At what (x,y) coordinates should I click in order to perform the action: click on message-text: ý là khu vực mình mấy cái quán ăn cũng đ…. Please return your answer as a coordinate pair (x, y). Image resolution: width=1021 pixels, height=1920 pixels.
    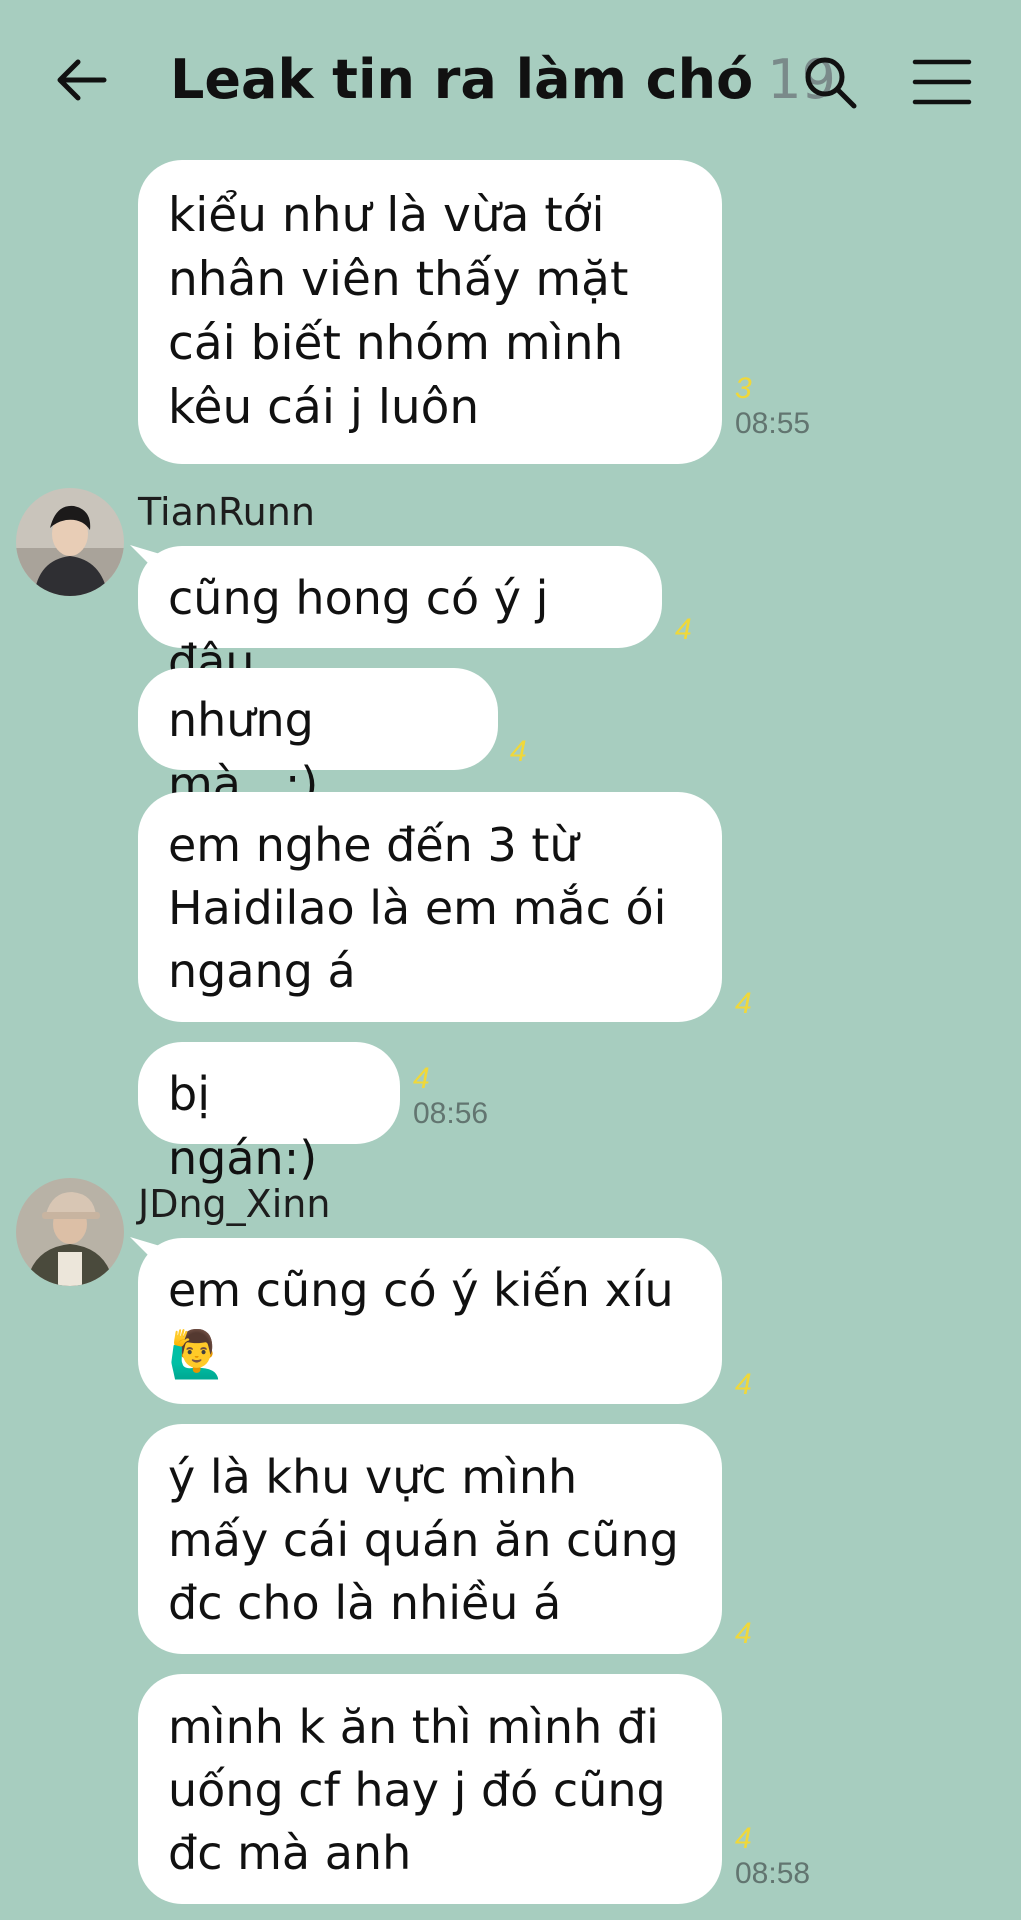
    Looking at the image, I should click on (423, 1540).